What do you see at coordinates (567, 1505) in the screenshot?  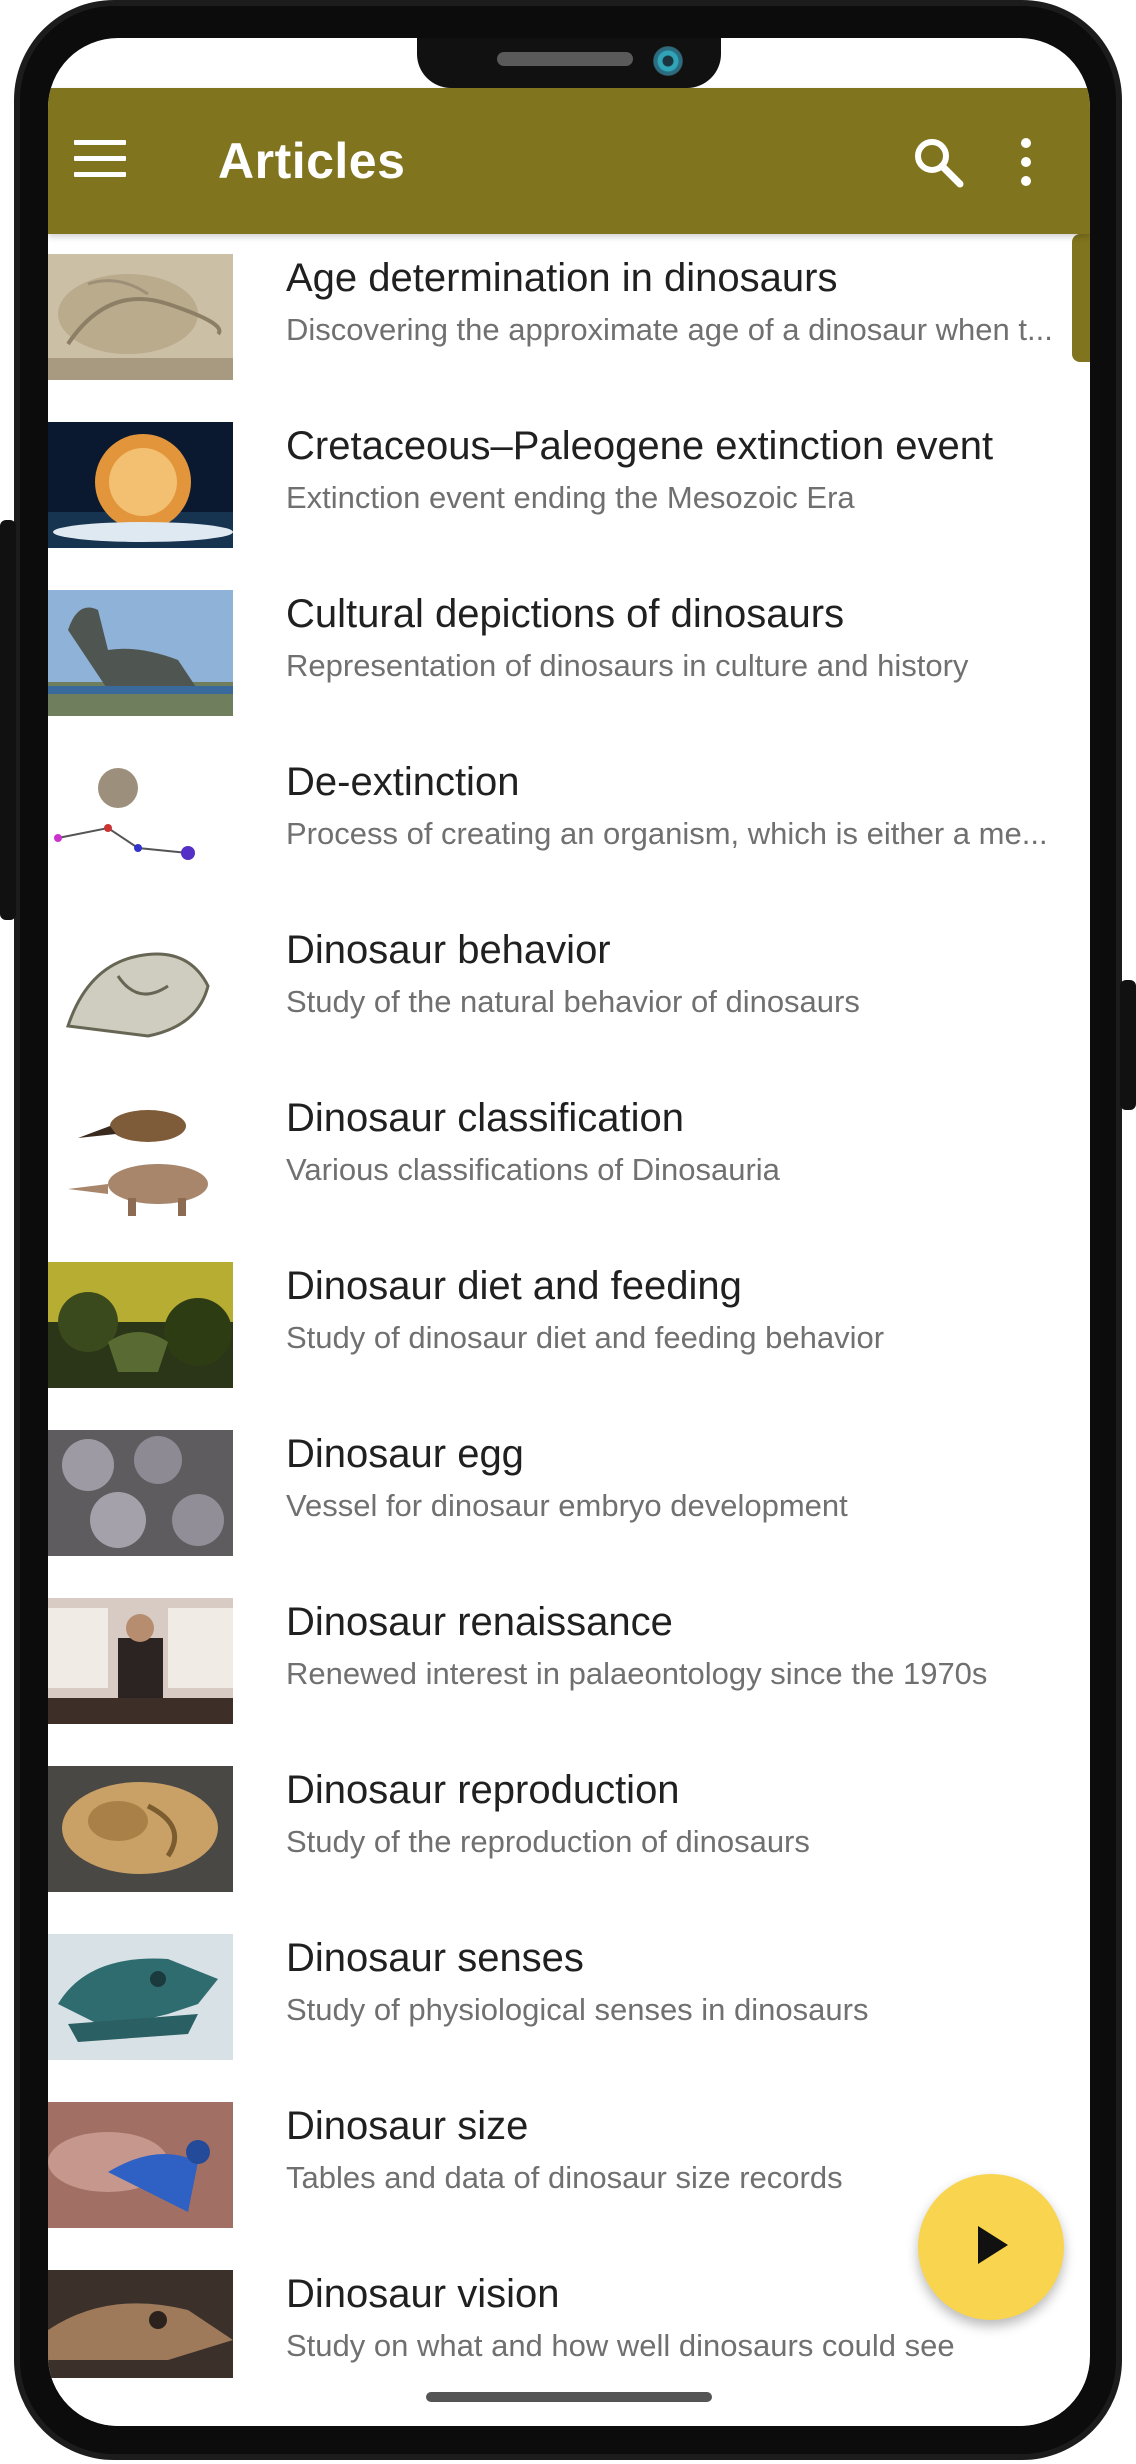 I see `article-description: Vessel for dinosaur embryo development` at bounding box center [567, 1505].